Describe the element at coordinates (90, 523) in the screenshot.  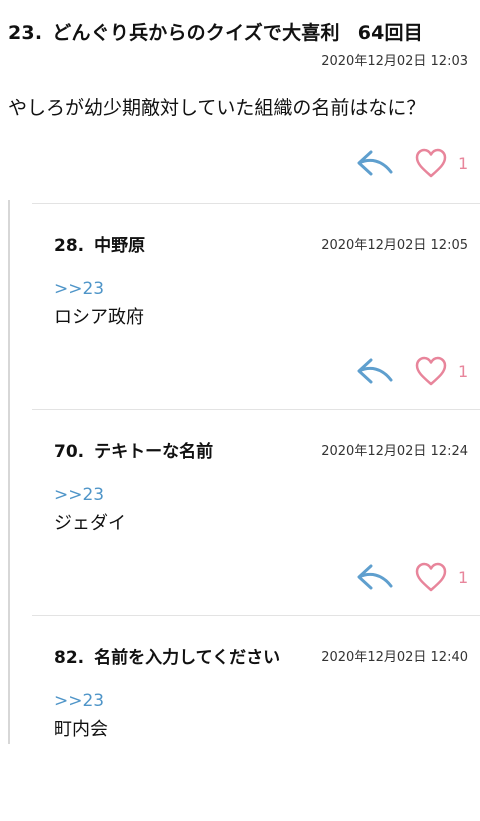
I see `reply-body: ジェダイ` at that location.